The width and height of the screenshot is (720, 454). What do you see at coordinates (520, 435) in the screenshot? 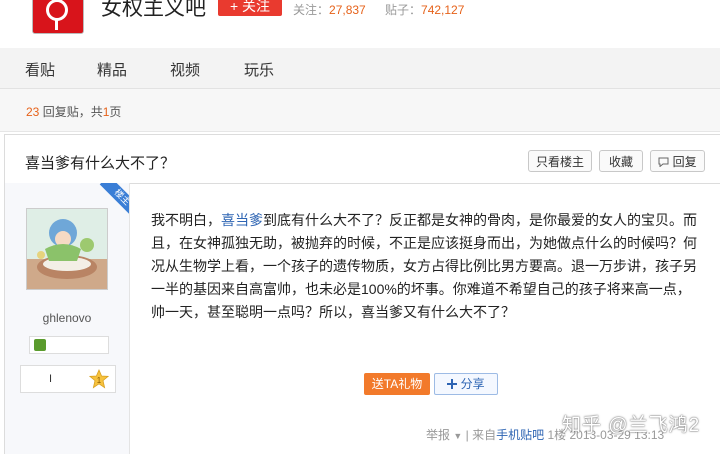
I see `source-link: 手机贴吧` at bounding box center [520, 435].